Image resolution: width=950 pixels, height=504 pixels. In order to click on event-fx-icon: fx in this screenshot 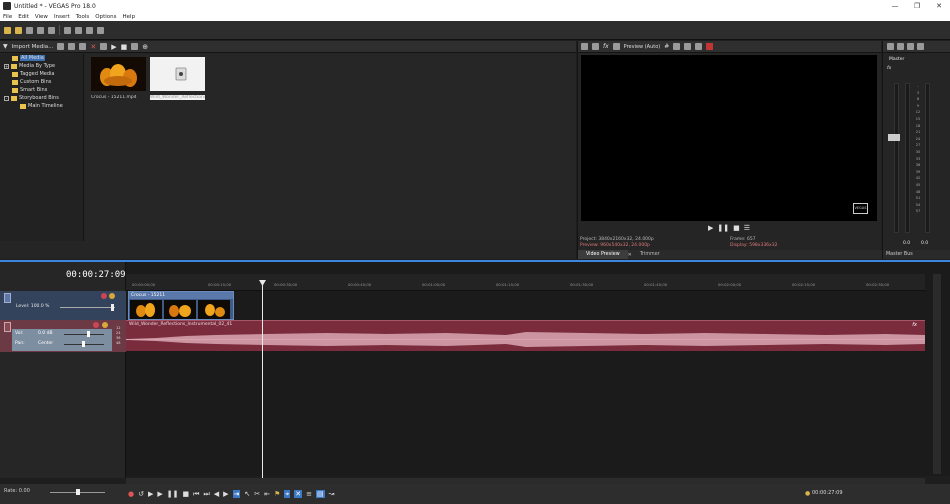, I will do `click(914, 325)`.